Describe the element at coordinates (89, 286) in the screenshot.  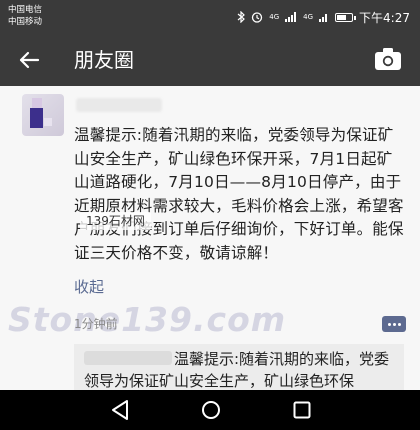
I see `collapse-link: 收起` at that location.